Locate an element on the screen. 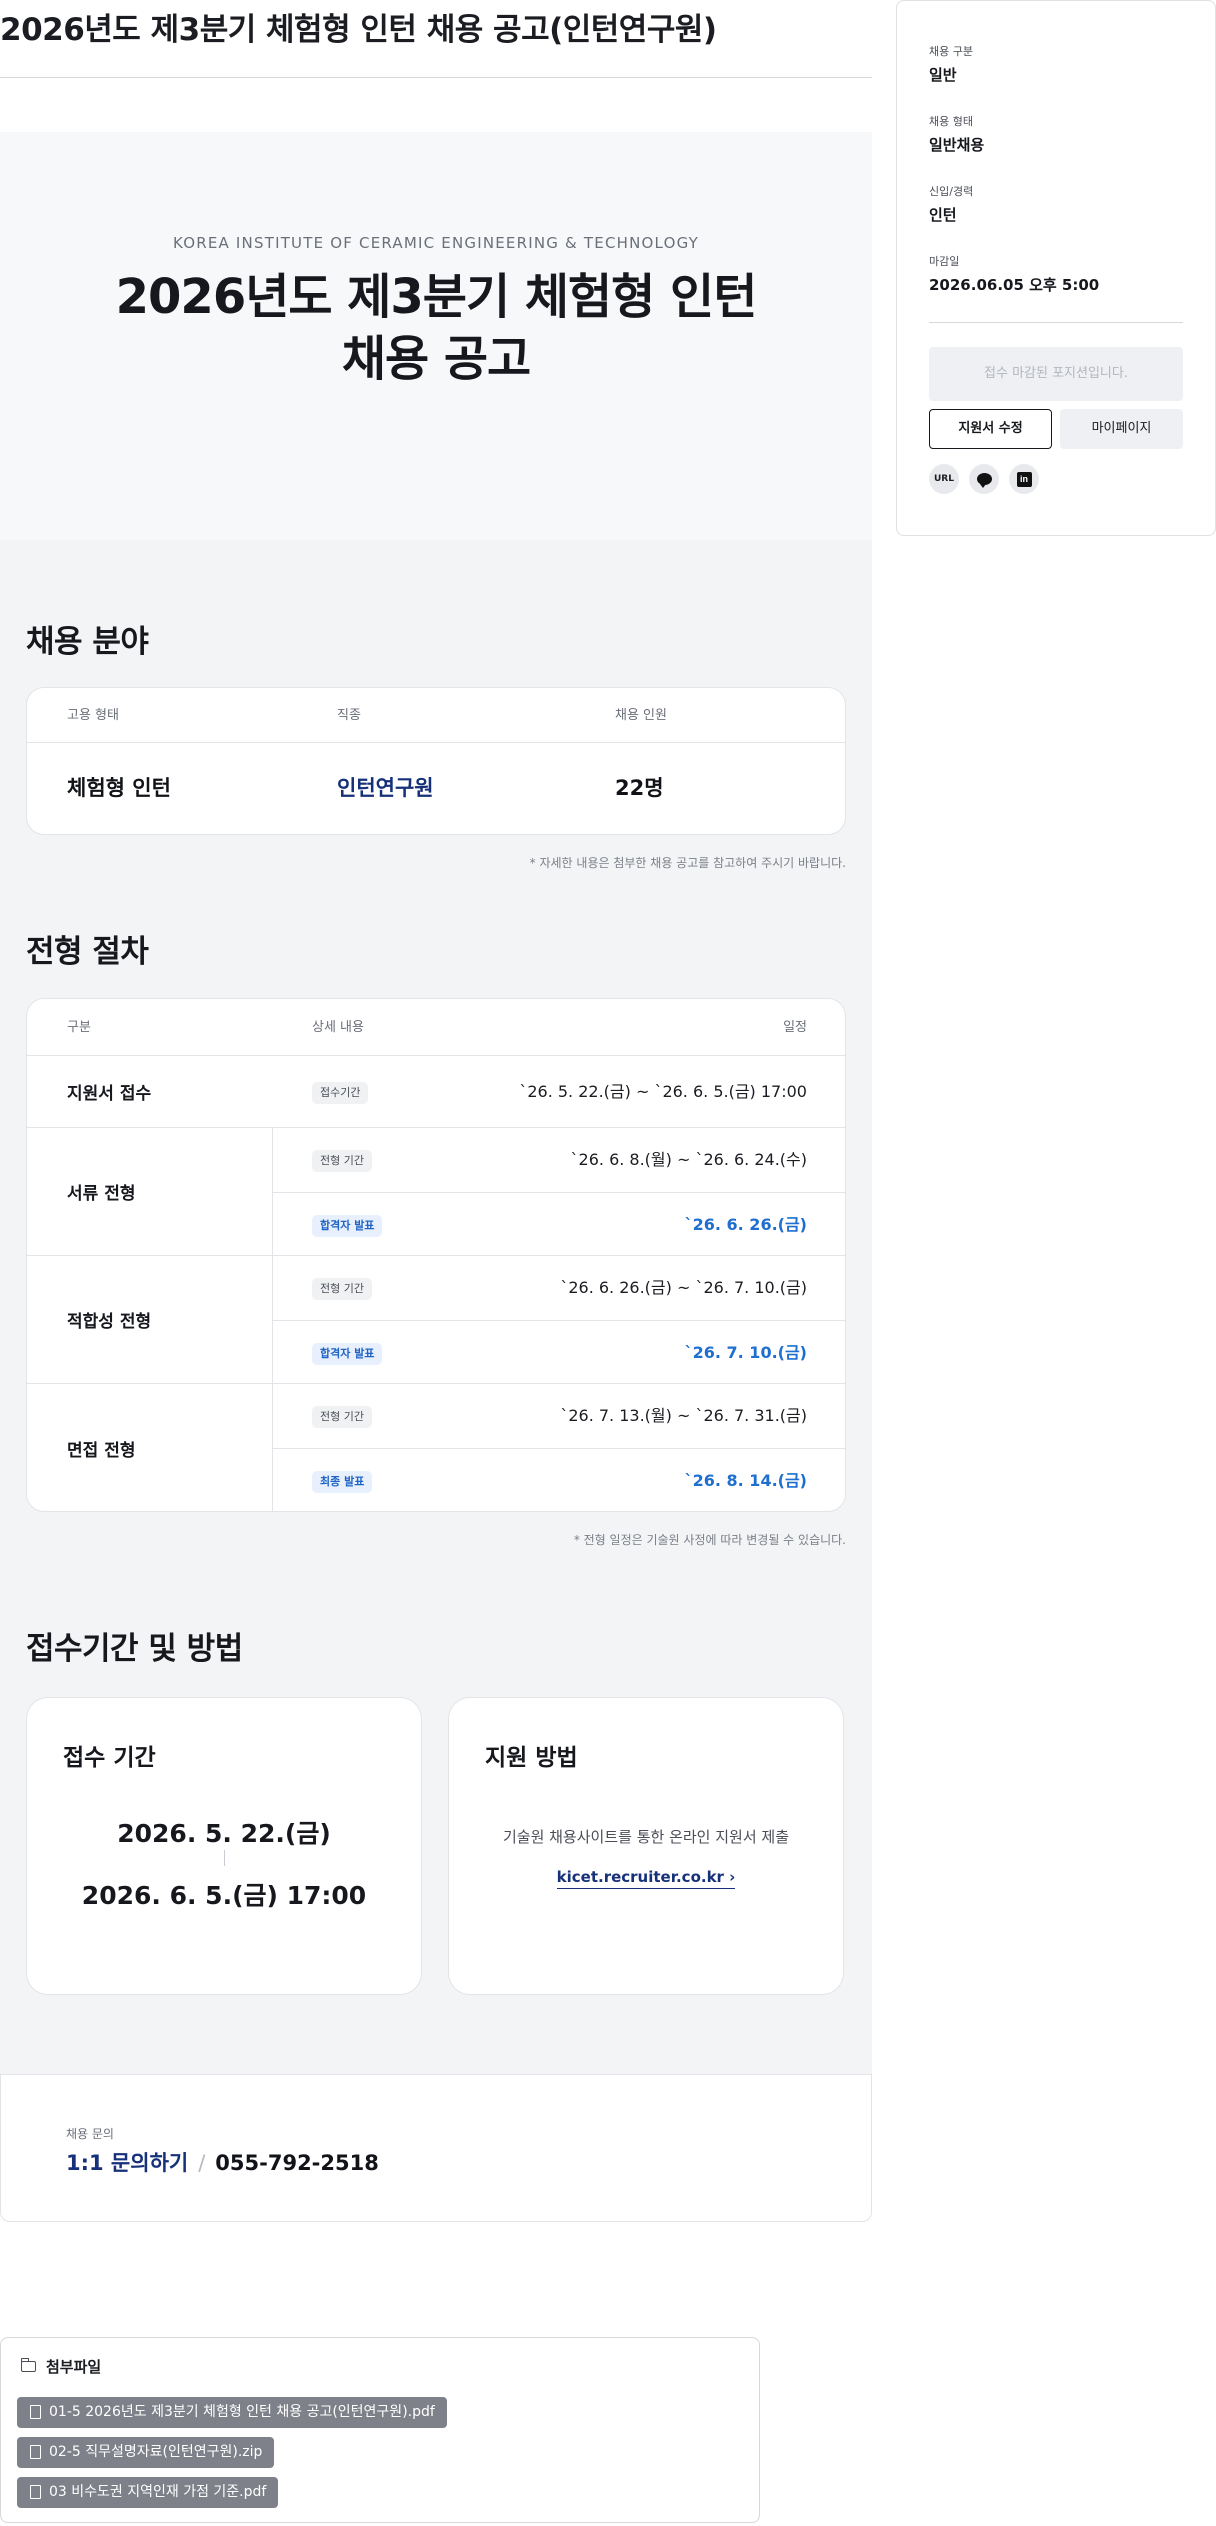 The width and height of the screenshot is (1216, 2526). recruit-site-link: kicet.recruiter.co.kr › is located at coordinates (646, 1878).